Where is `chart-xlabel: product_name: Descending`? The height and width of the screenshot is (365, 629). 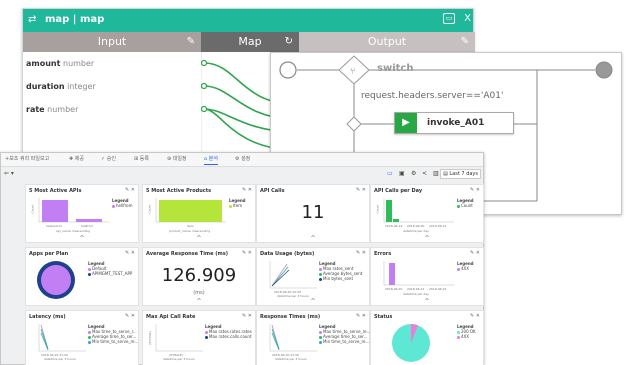 chart-xlabel: product_name: Descending is located at coordinates (190, 231).